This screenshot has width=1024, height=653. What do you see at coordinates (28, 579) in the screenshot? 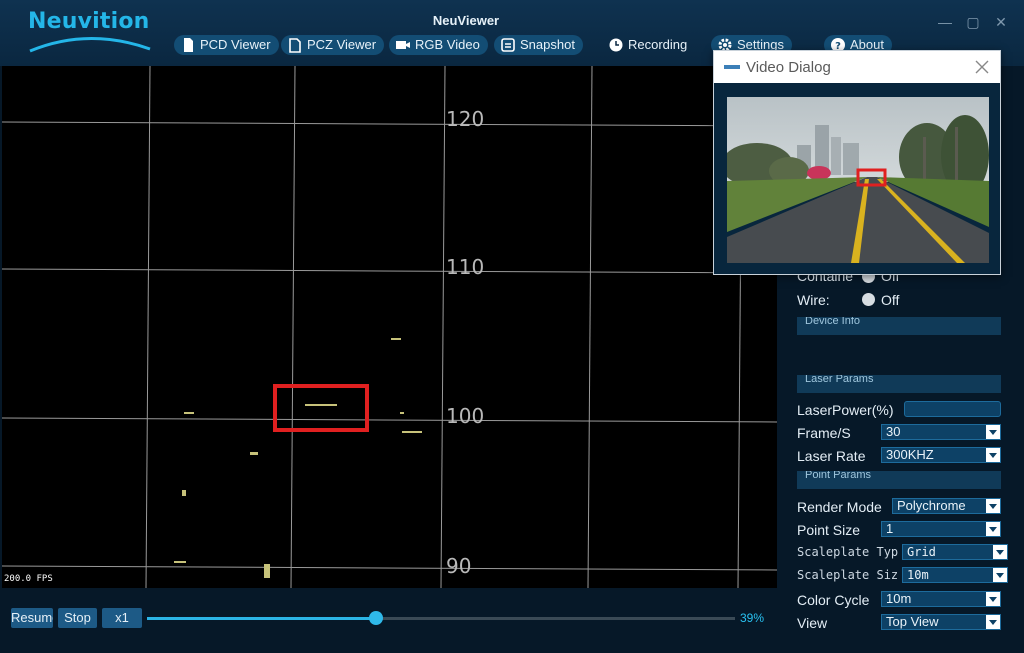
I see `fps-readout: 200.0 FPS` at bounding box center [28, 579].